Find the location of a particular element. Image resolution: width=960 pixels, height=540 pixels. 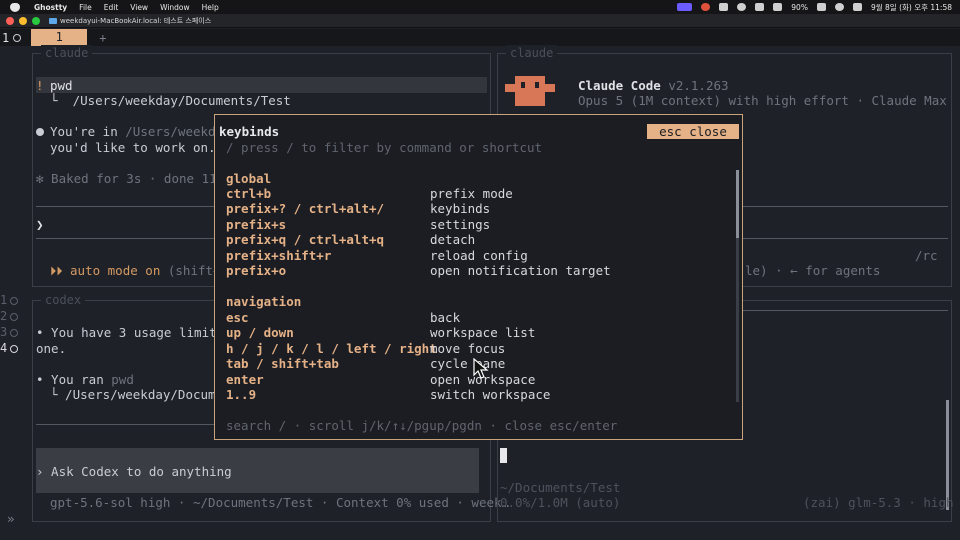

section-navigation: navigation is located at coordinates (264, 301).